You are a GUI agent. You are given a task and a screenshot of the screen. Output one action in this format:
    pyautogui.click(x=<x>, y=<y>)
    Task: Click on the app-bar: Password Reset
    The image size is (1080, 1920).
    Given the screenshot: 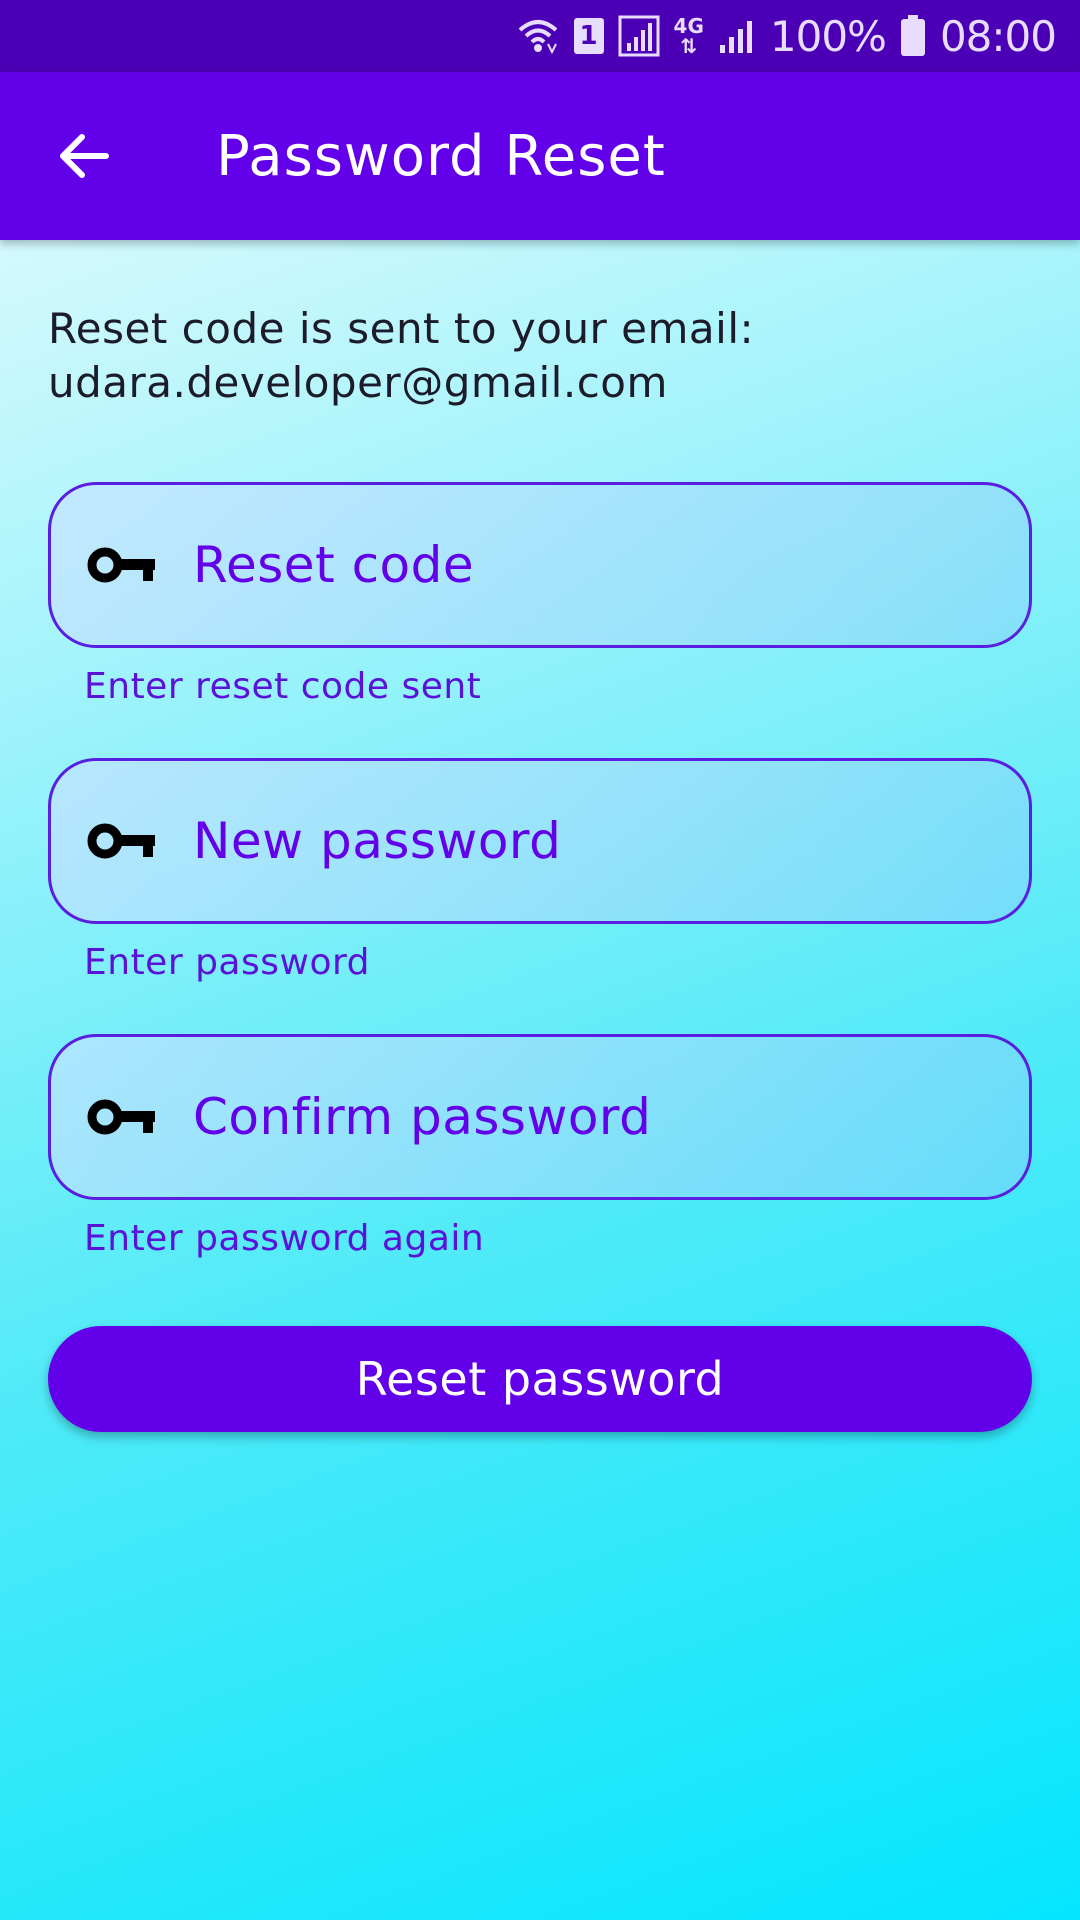 What is the action you would take?
    pyautogui.click(x=540, y=156)
    